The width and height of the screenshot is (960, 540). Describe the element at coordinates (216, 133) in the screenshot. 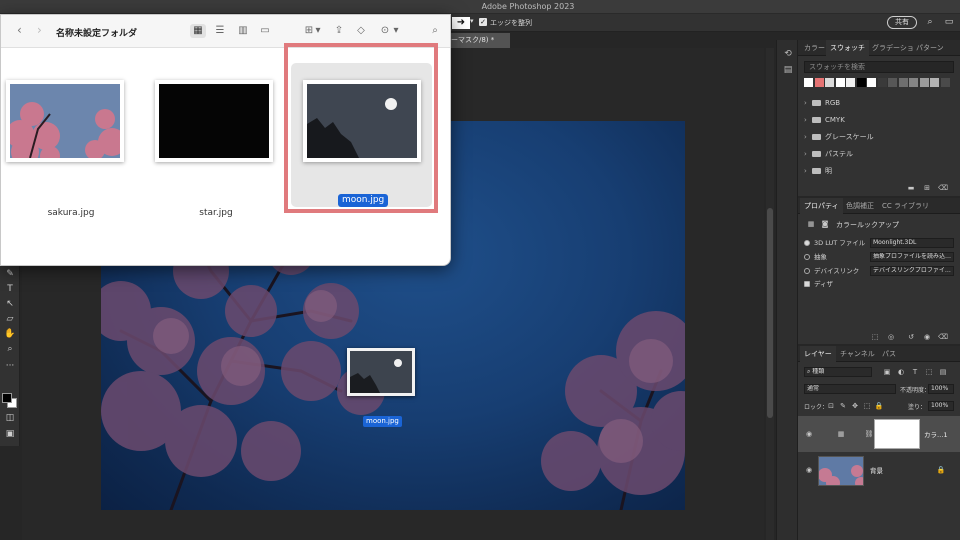

I see `file-item-star: star.jpg` at that location.